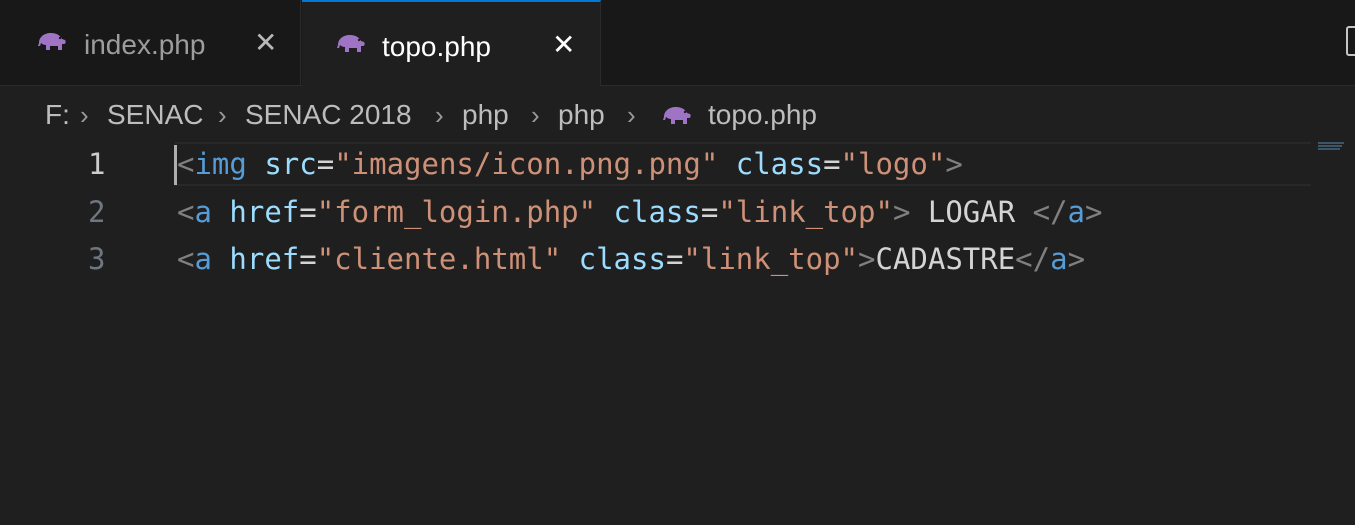 This screenshot has height=525, width=1355. Describe the element at coordinates (762, 115) in the screenshot. I see `breadcrumb-item: topo.php` at that location.